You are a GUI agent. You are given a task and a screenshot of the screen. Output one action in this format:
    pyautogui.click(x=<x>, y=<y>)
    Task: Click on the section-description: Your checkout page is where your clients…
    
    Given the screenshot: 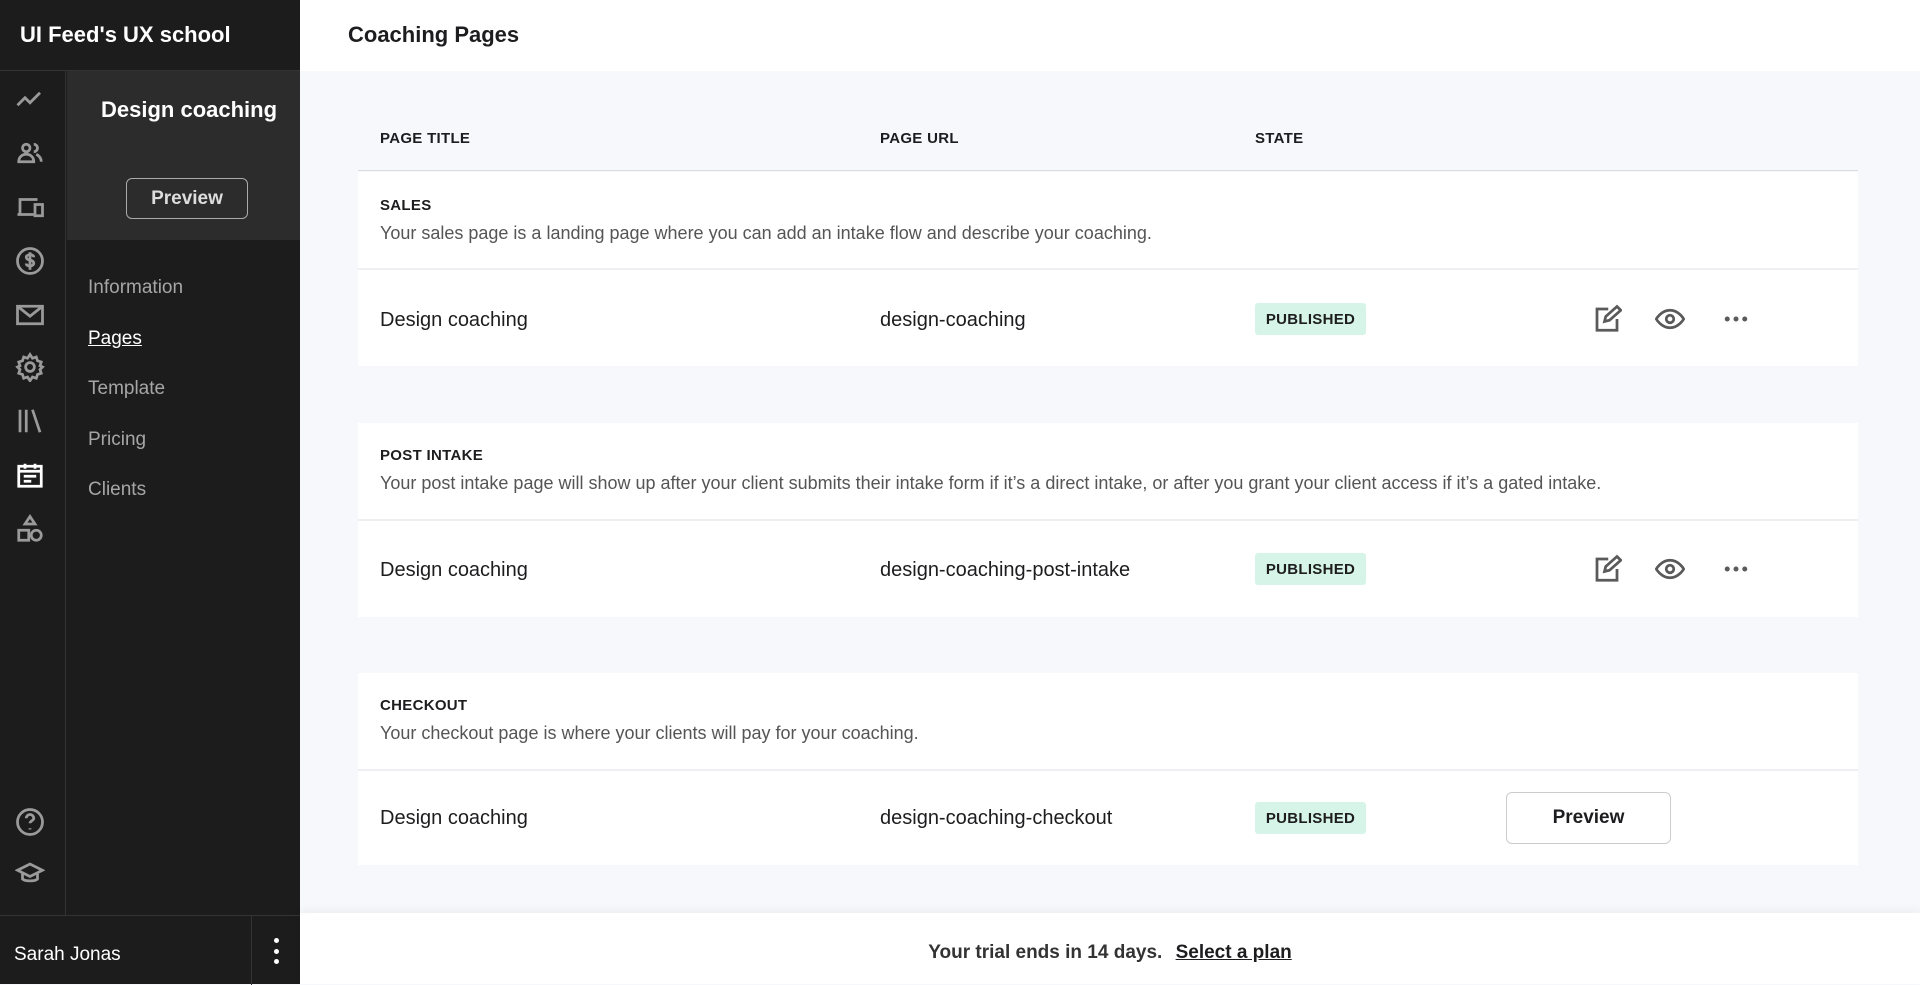 What is the action you would take?
    pyautogui.click(x=649, y=733)
    